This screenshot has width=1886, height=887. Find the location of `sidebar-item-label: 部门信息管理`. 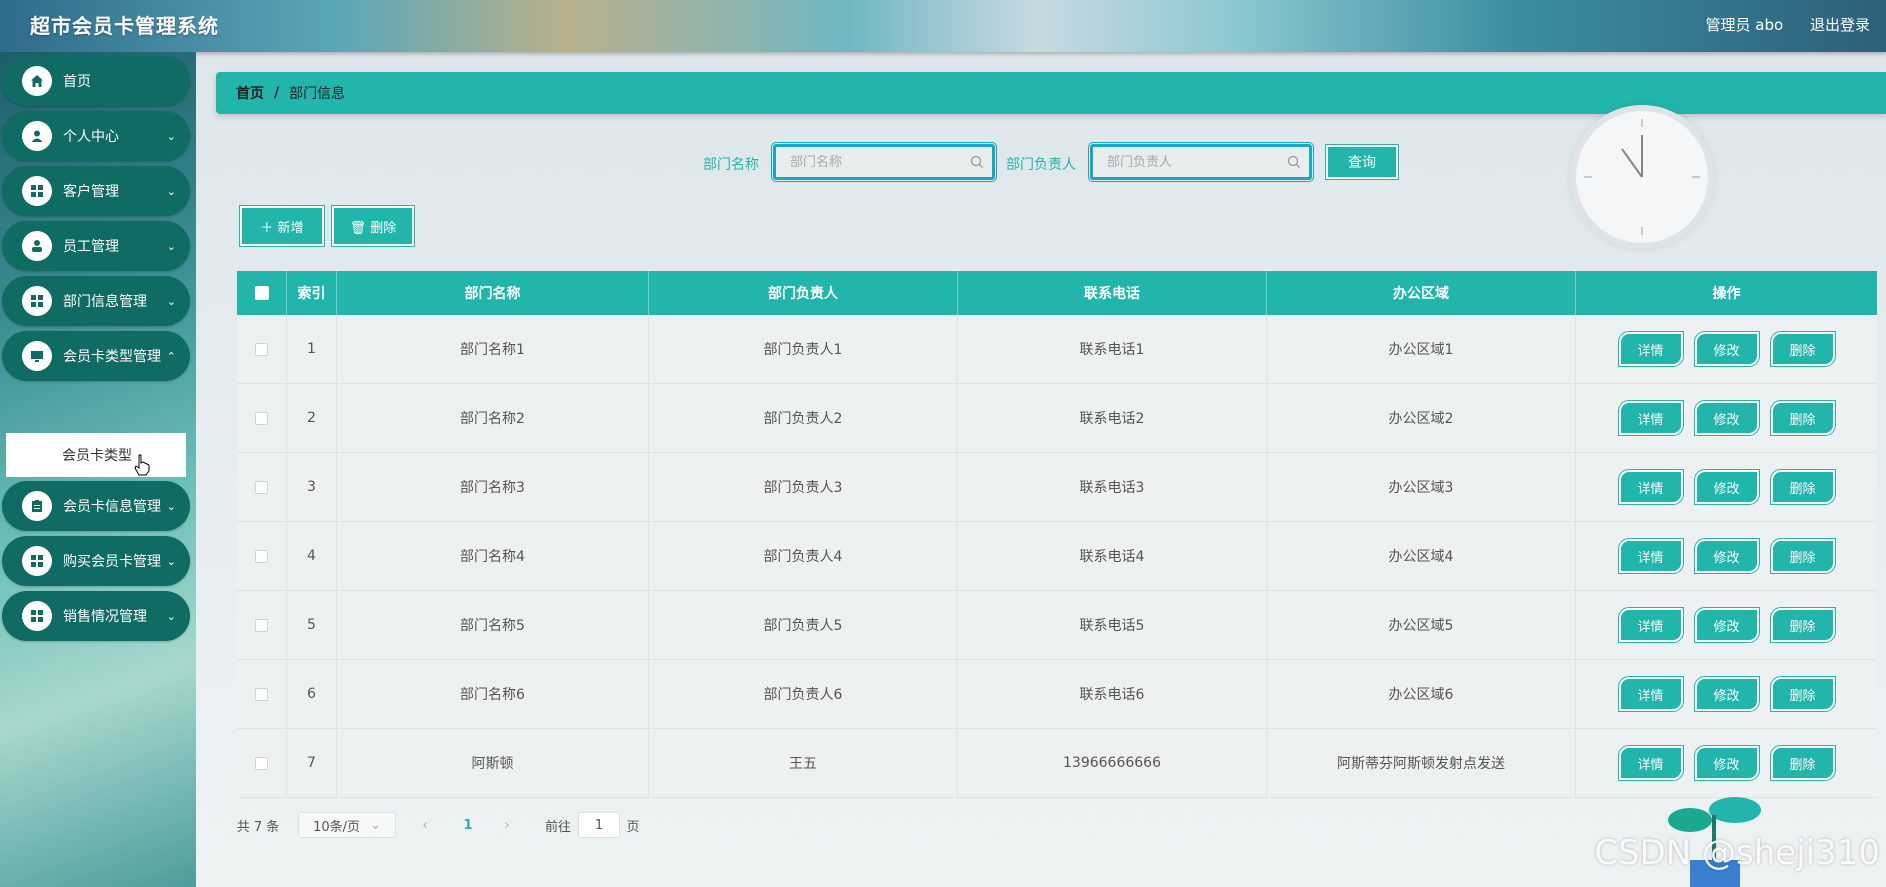

sidebar-item-label: 部门信息管理 is located at coordinates (105, 302).